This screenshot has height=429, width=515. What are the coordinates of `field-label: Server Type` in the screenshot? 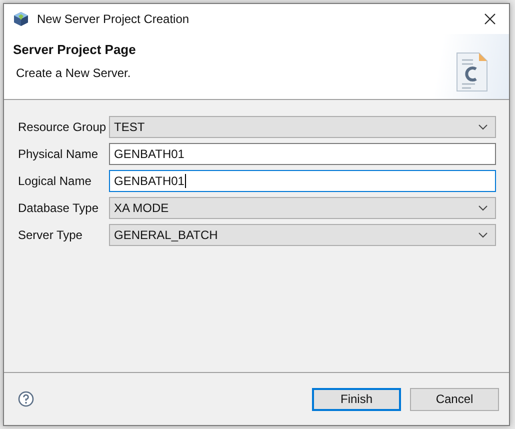 It's located at (51, 235).